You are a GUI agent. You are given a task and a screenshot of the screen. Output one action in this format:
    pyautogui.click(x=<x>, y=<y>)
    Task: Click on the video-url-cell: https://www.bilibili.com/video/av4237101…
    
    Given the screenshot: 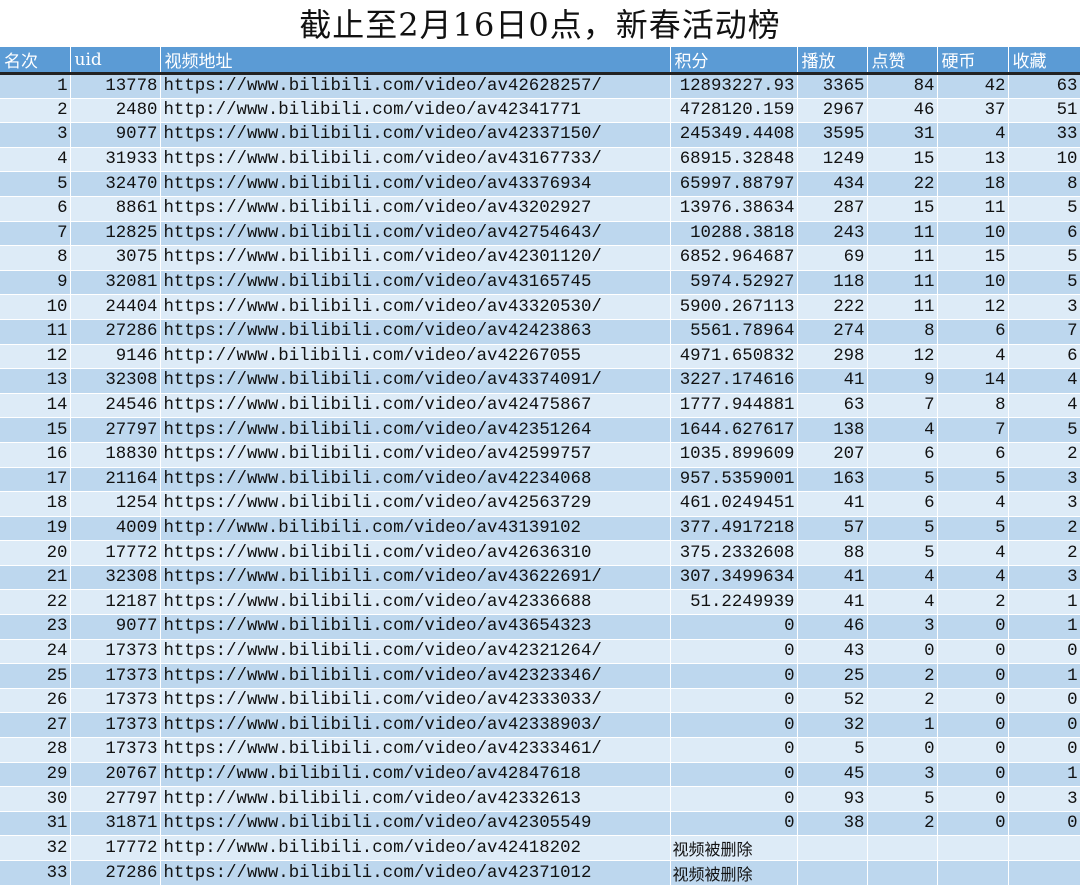 What is the action you would take?
    pyautogui.click(x=415, y=873)
    